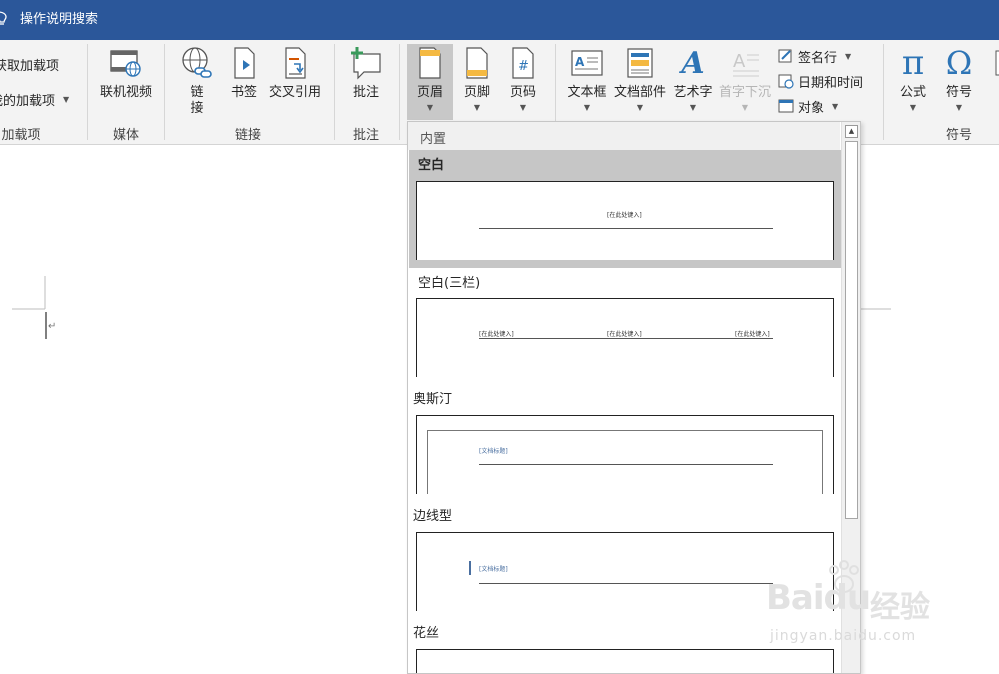 The width and height of the screenshot is (999, 674). What do you see at coordinates (851, 330) in the screenshot?
I see `scroll-thumb` at bounding box center [851, 330].